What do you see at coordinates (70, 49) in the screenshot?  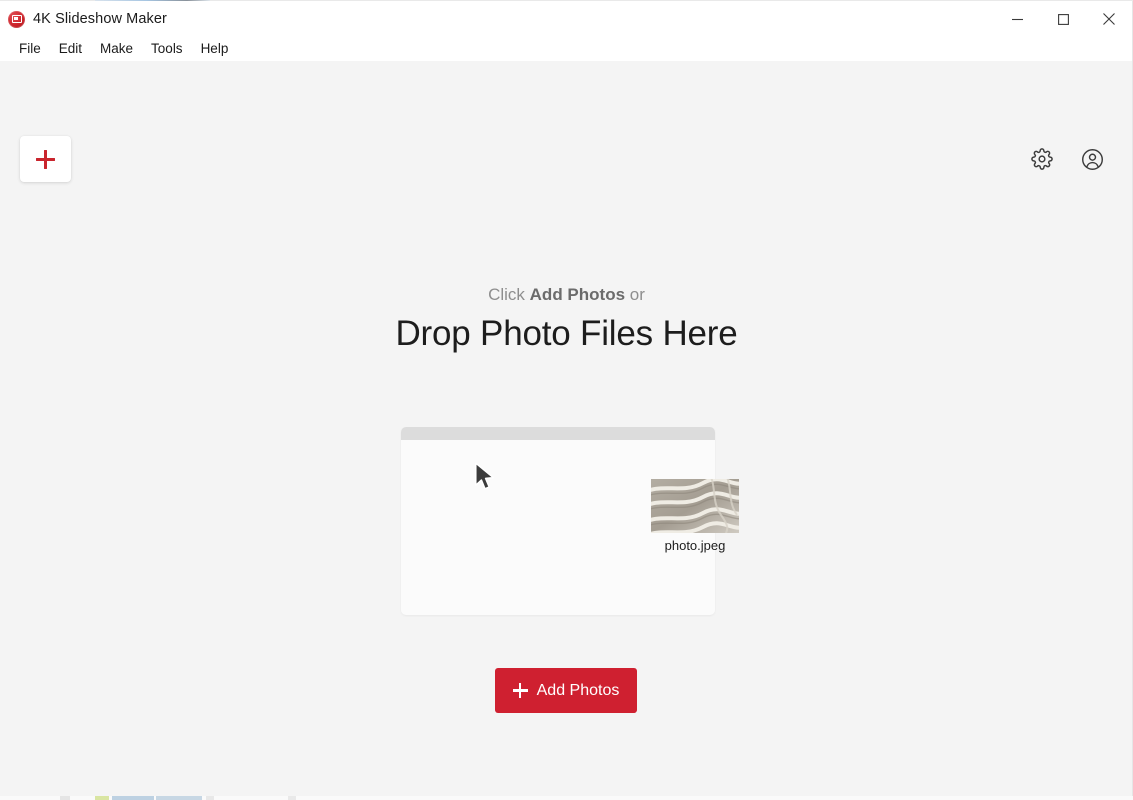 I see `menu-item-edit: Edit` at bounding box center [70, 49].